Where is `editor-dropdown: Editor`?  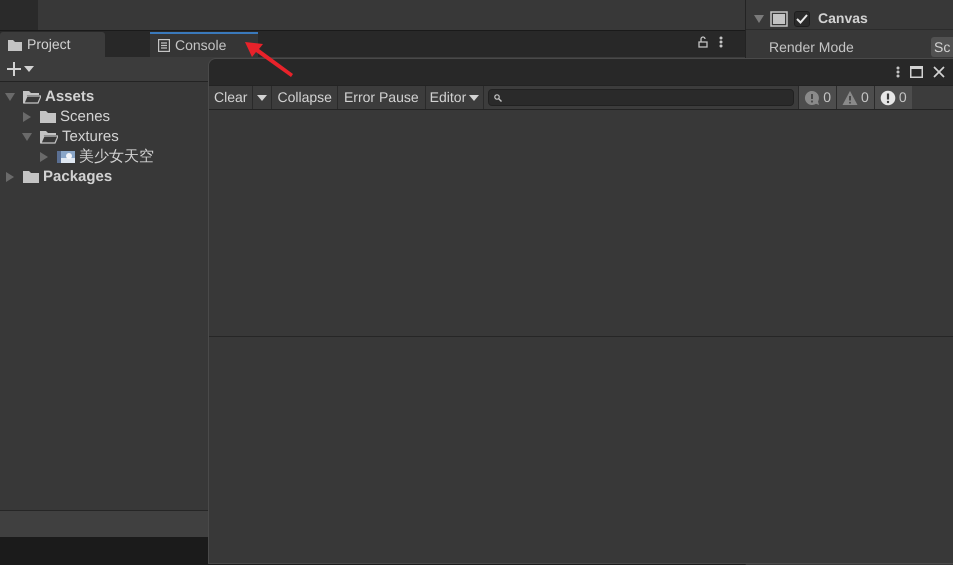 editor-dropdown: Editor is located at coordinates (455, 97).